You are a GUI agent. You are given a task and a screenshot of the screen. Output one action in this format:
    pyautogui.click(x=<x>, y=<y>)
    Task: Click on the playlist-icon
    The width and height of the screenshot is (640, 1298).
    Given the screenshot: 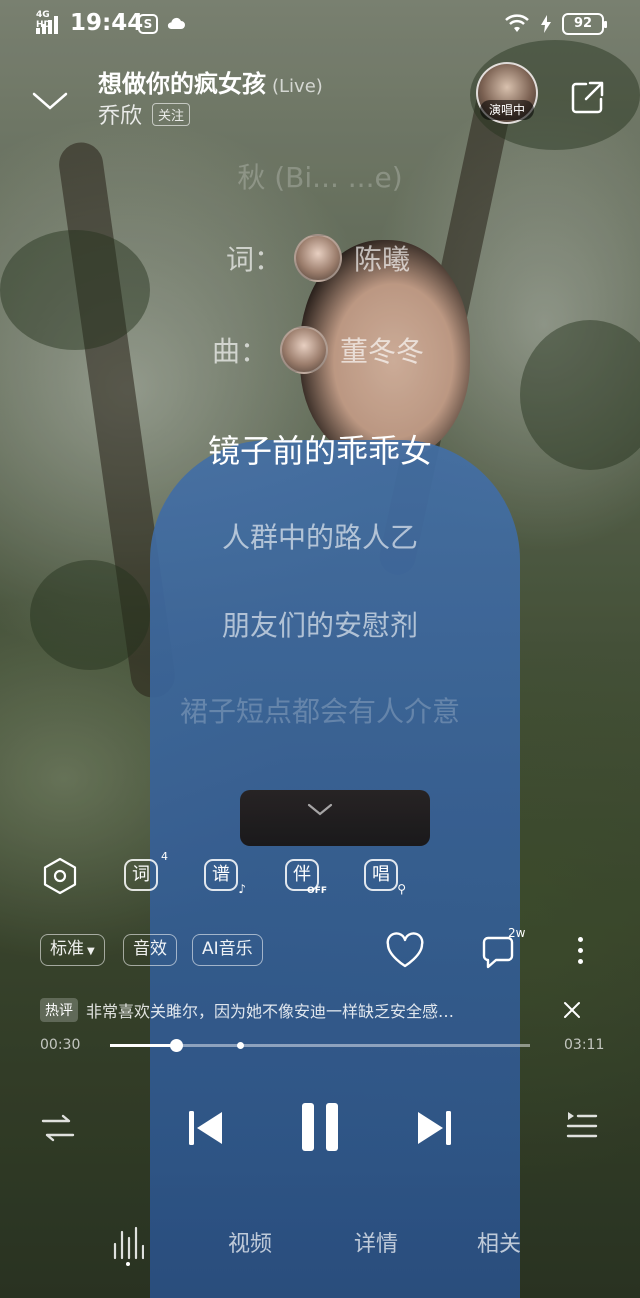 What is the action you would take?
    pyautogui.click(x=582, y=1125)
    